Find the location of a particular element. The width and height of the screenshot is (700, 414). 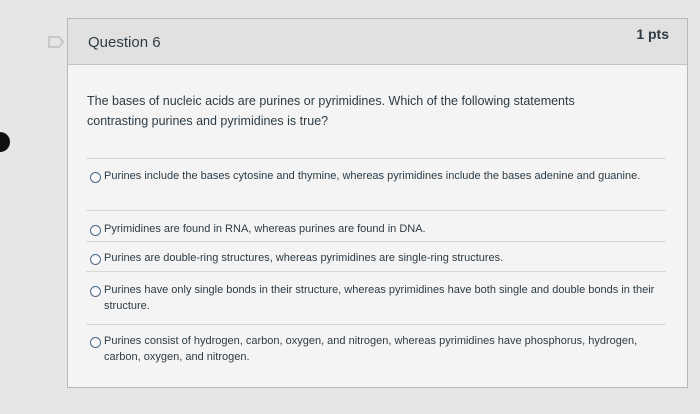

question-title: Question 6 is located at coordinates (124, 42).